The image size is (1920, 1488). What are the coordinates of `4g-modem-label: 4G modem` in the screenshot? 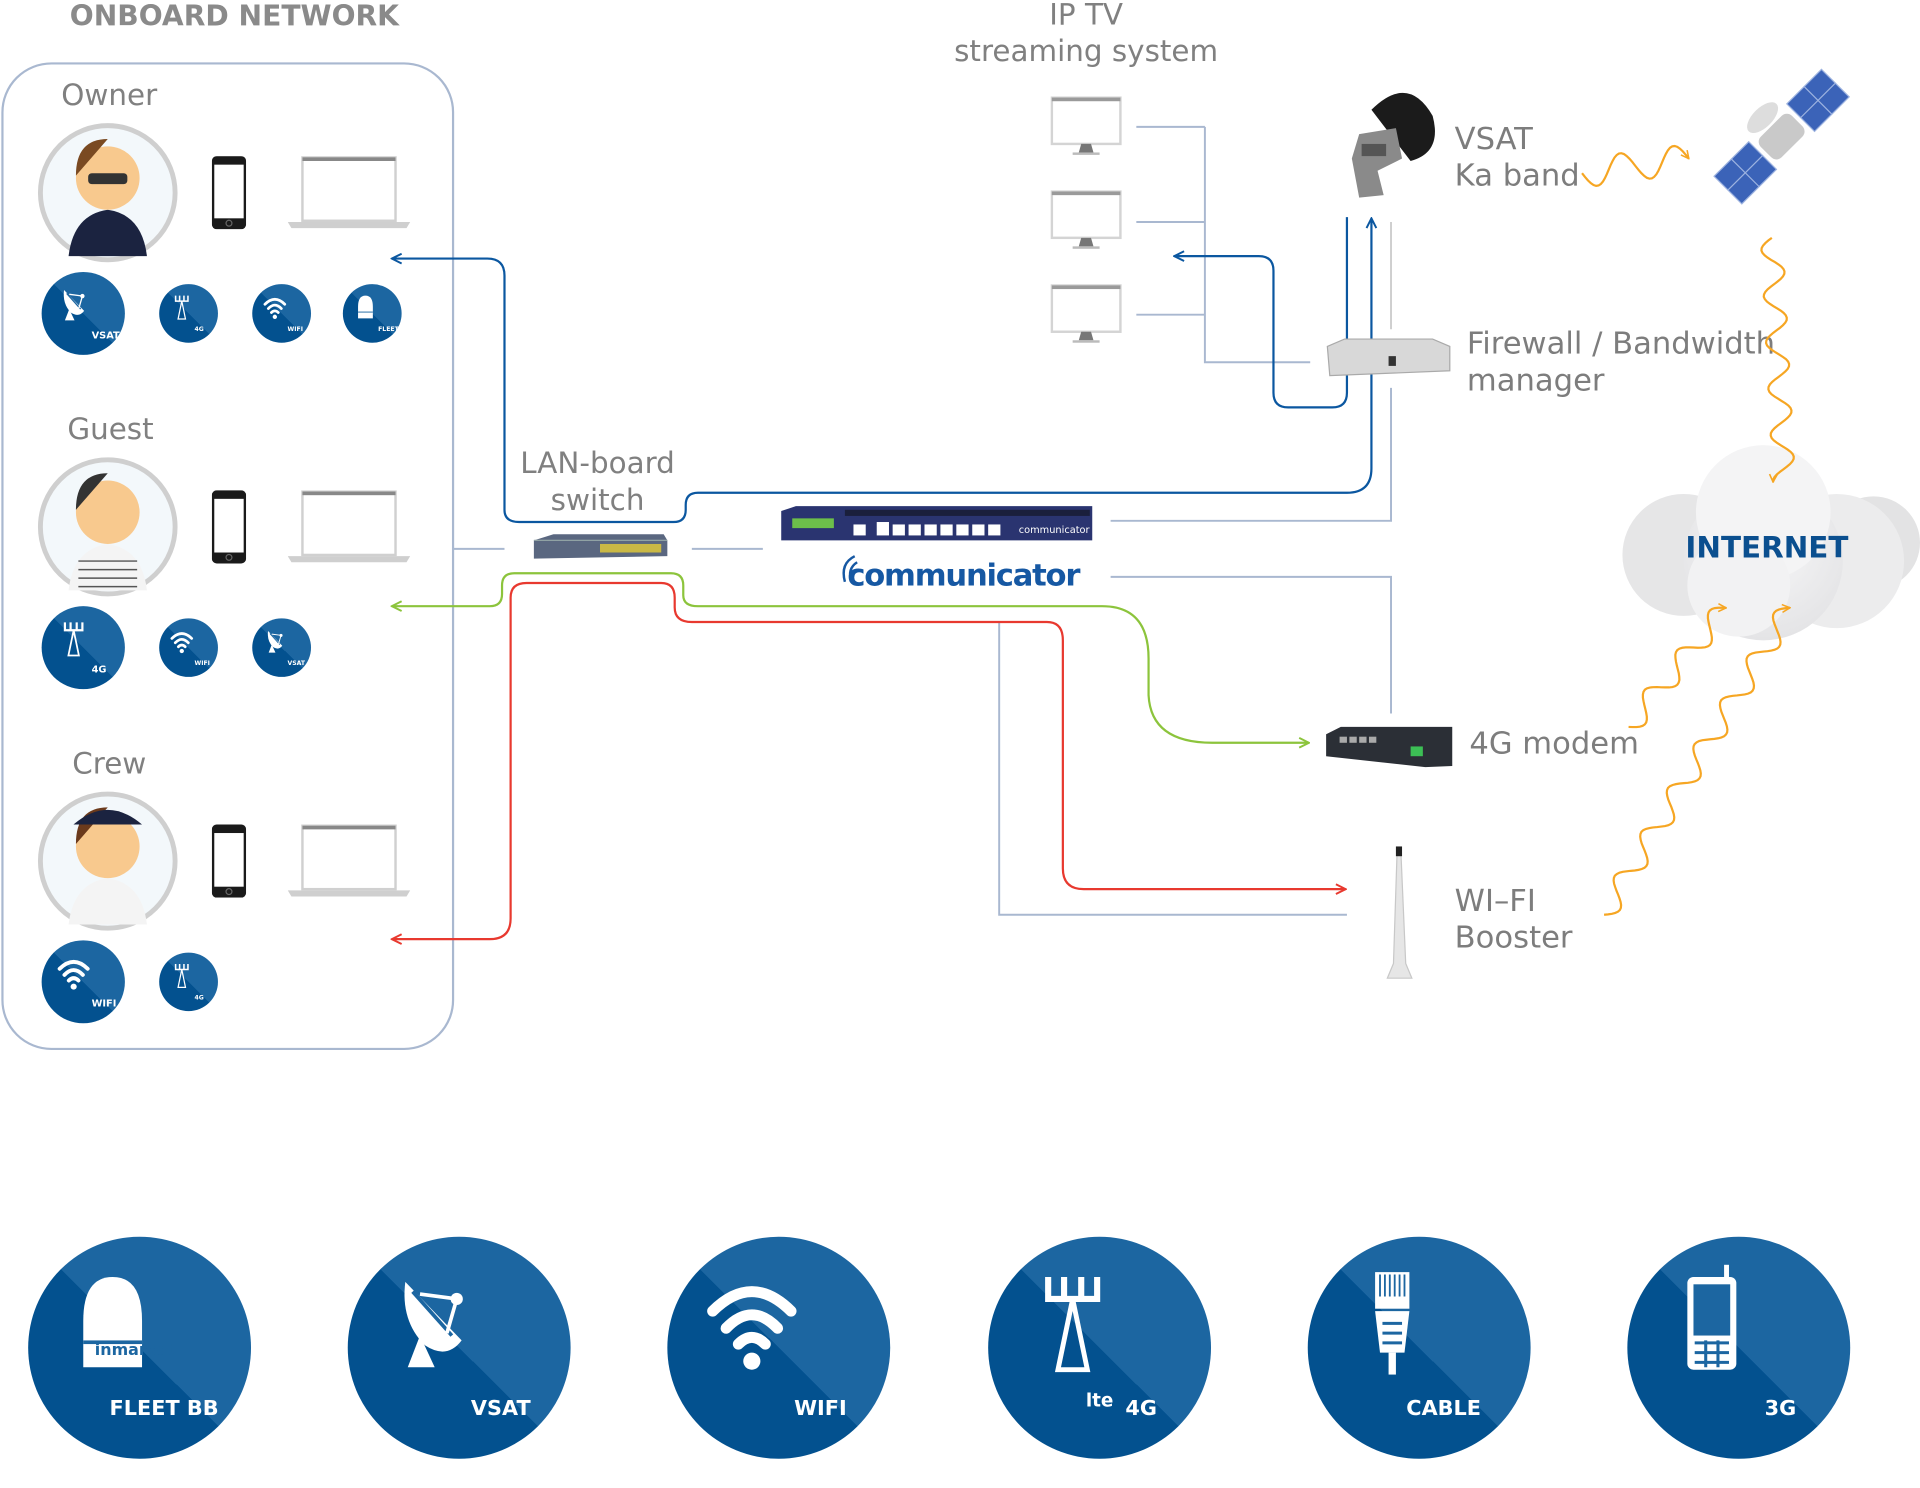 It's located at (1554, 744).